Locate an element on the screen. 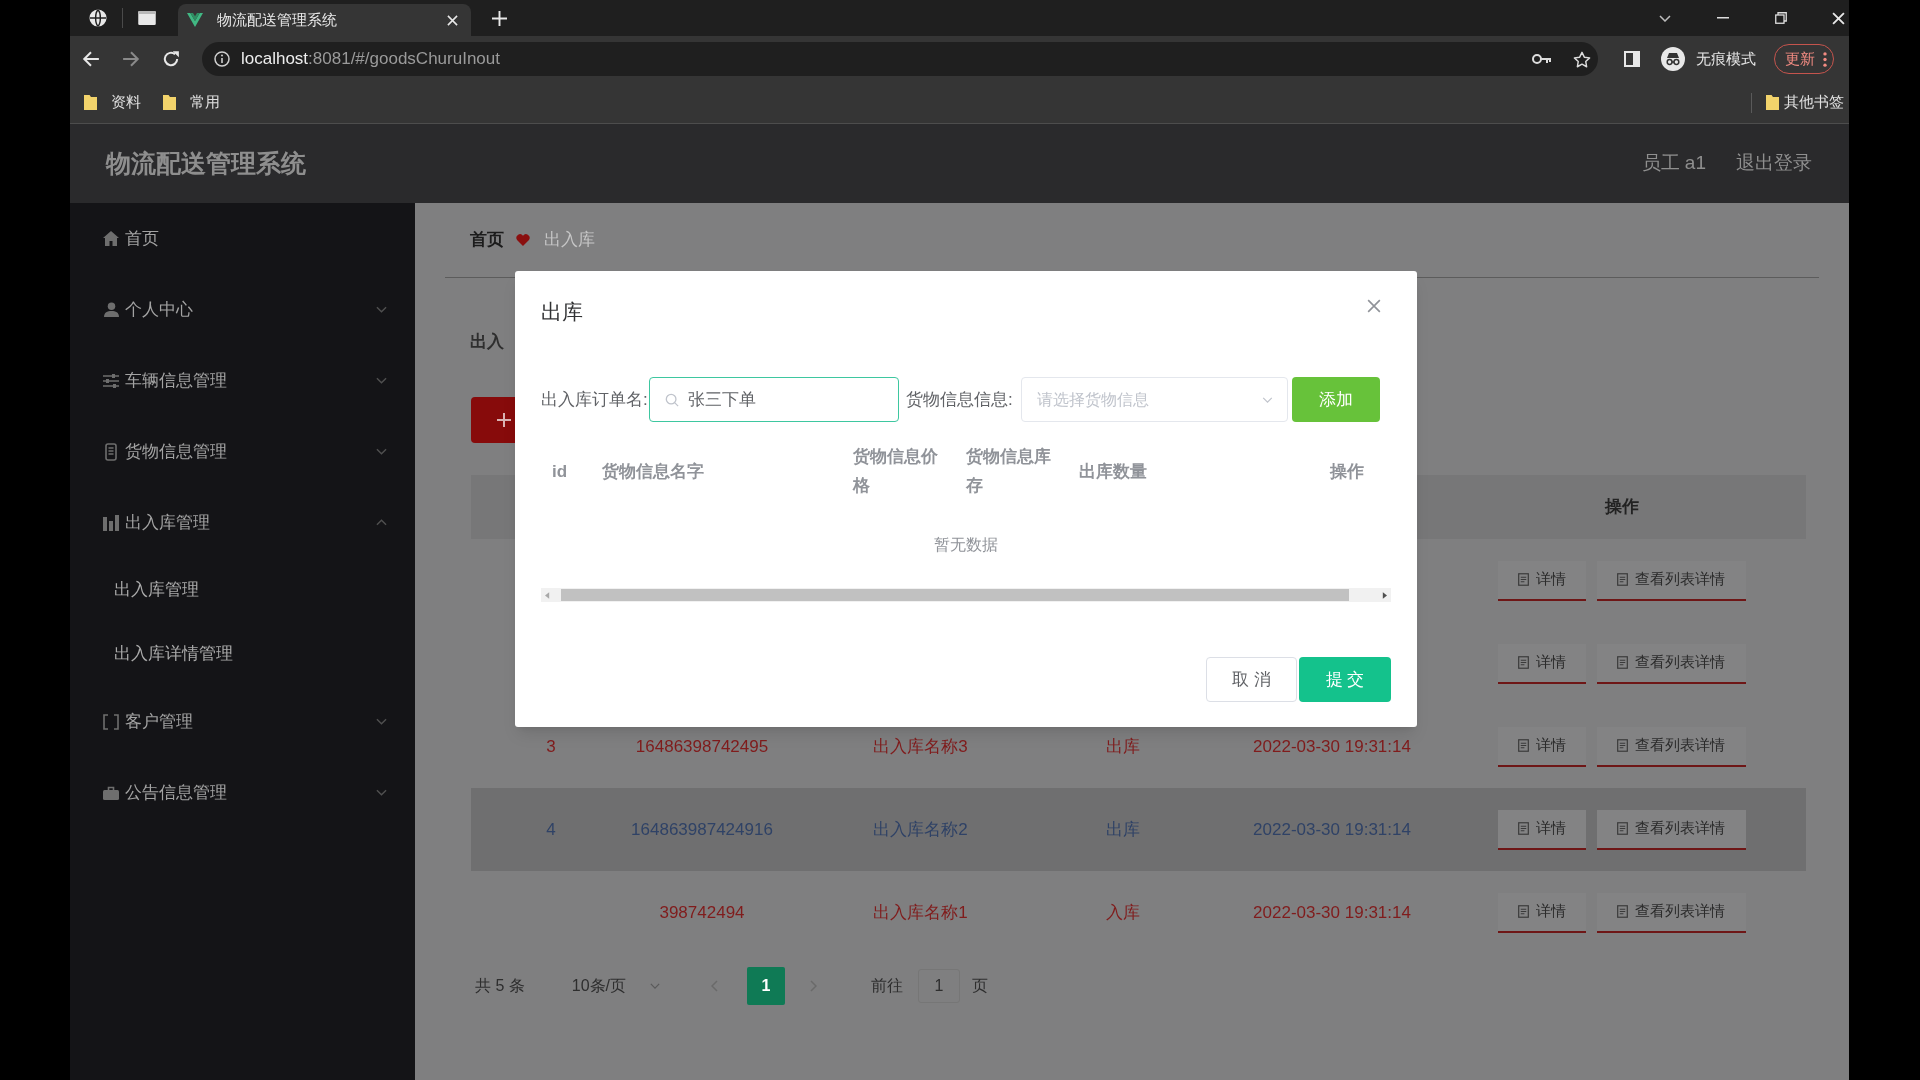 This screenshot has height=1080, width=1920. heart-icon is located at coordinates (523, 240).